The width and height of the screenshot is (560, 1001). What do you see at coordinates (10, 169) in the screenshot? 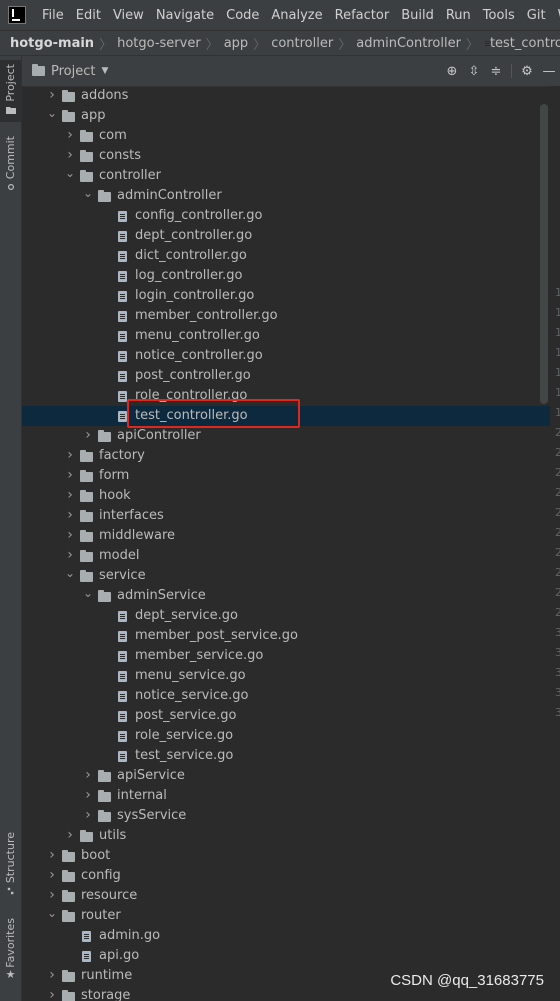
I see `commit-tool-tab: Commit` at bounding box center [10, 169].